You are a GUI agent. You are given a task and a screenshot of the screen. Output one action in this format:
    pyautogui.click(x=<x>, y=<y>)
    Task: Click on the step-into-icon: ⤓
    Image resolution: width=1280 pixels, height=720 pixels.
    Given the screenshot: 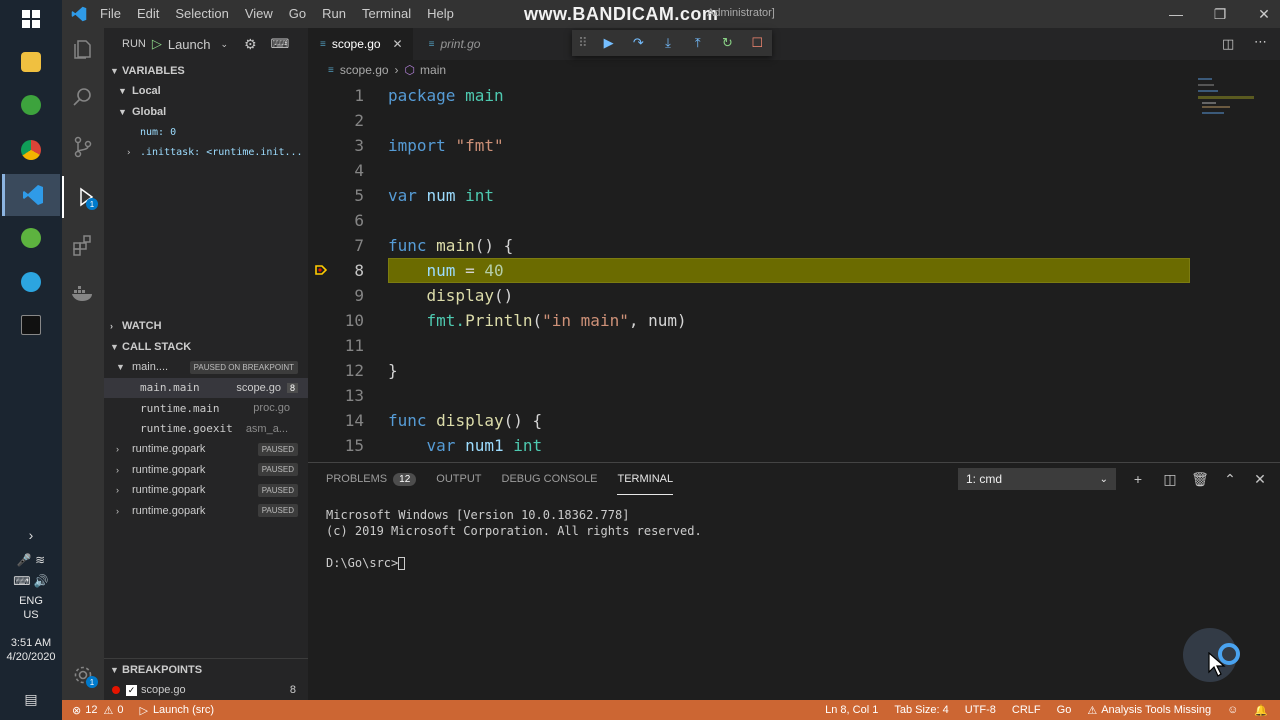 What is the action you would take?
    pyautogui.click(x=668, y=43)
    